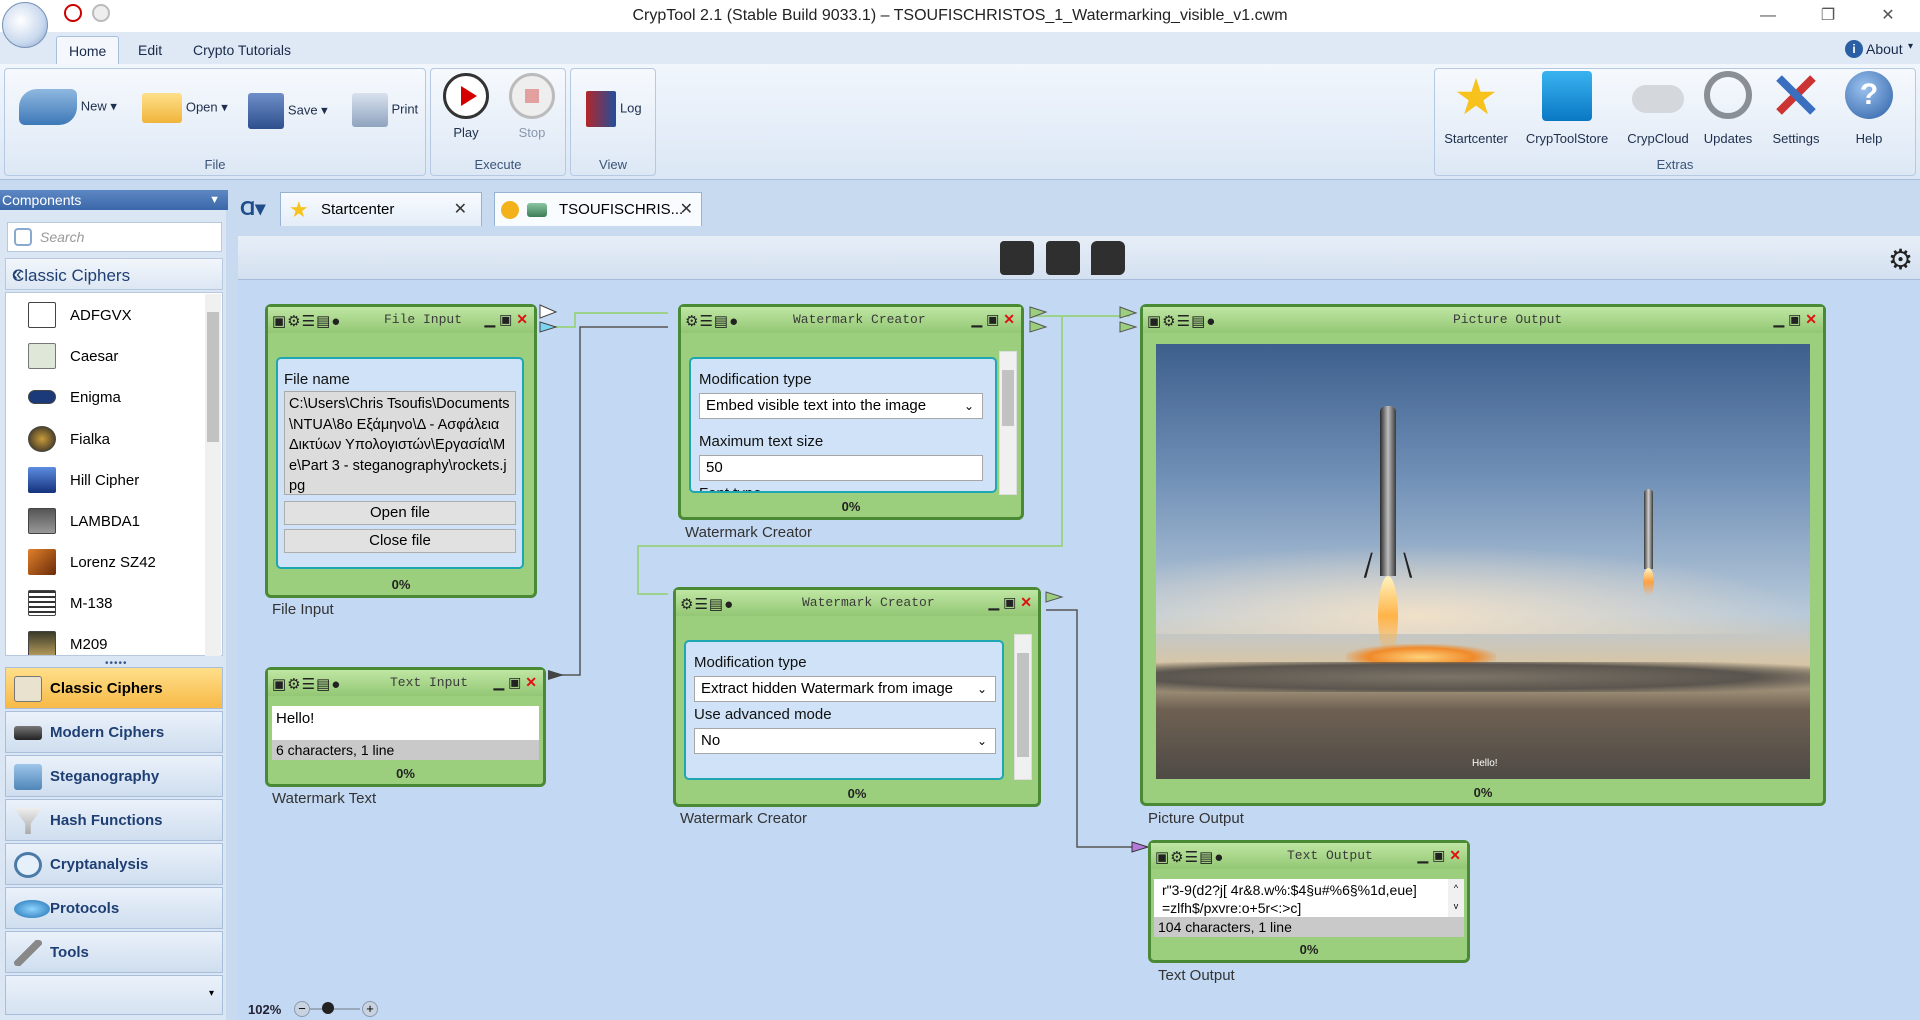  What do you see at coordinates (401, 320) in the screenshot?
I see `component-header: ▣⚙☰▤● File Input ▁ ▣ ✕` at bounding box center [401, 320].